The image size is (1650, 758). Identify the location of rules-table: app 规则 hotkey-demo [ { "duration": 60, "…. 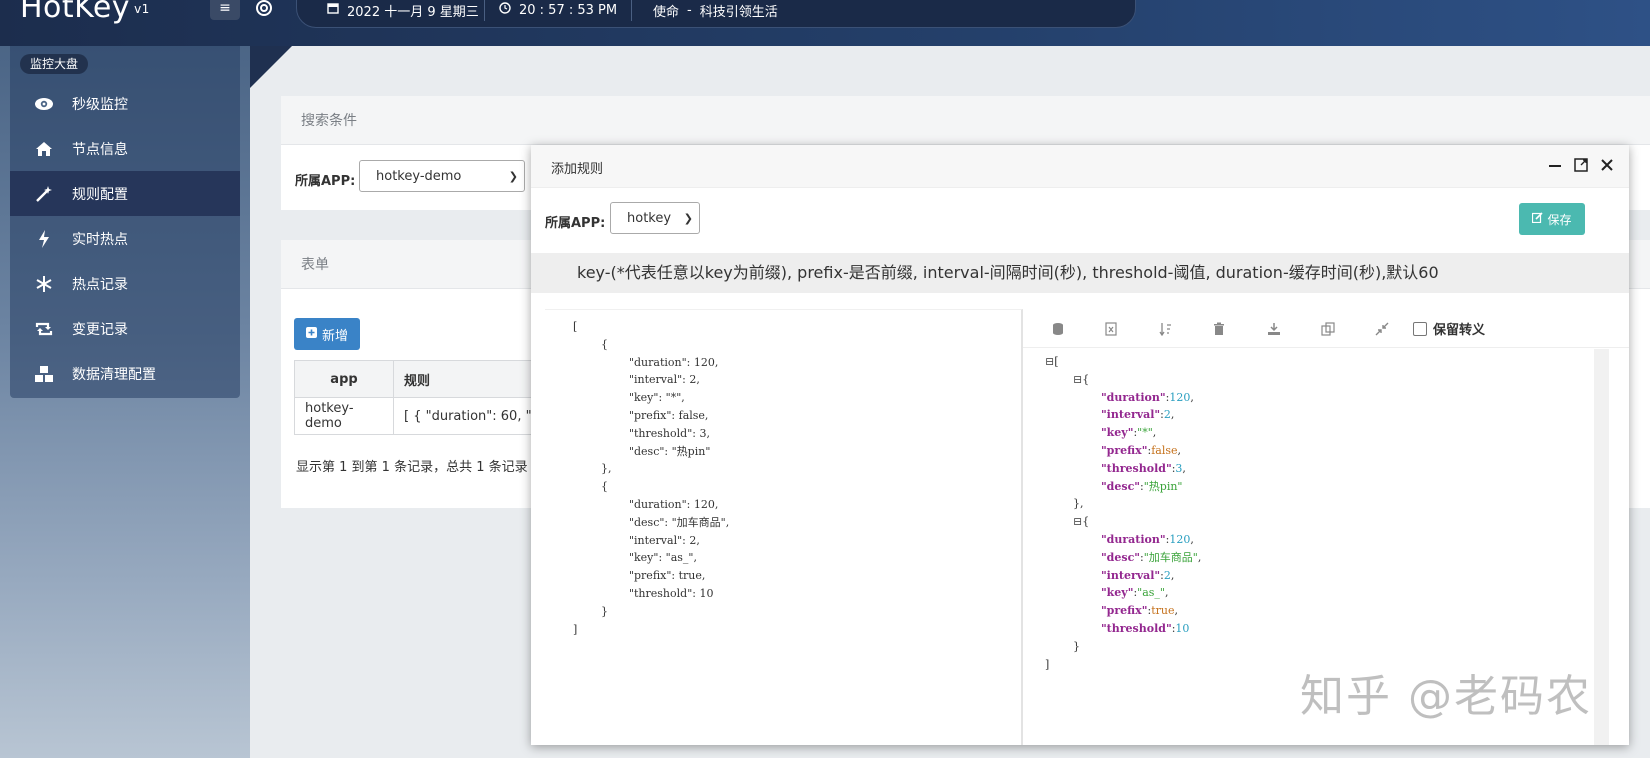
(427, 397).